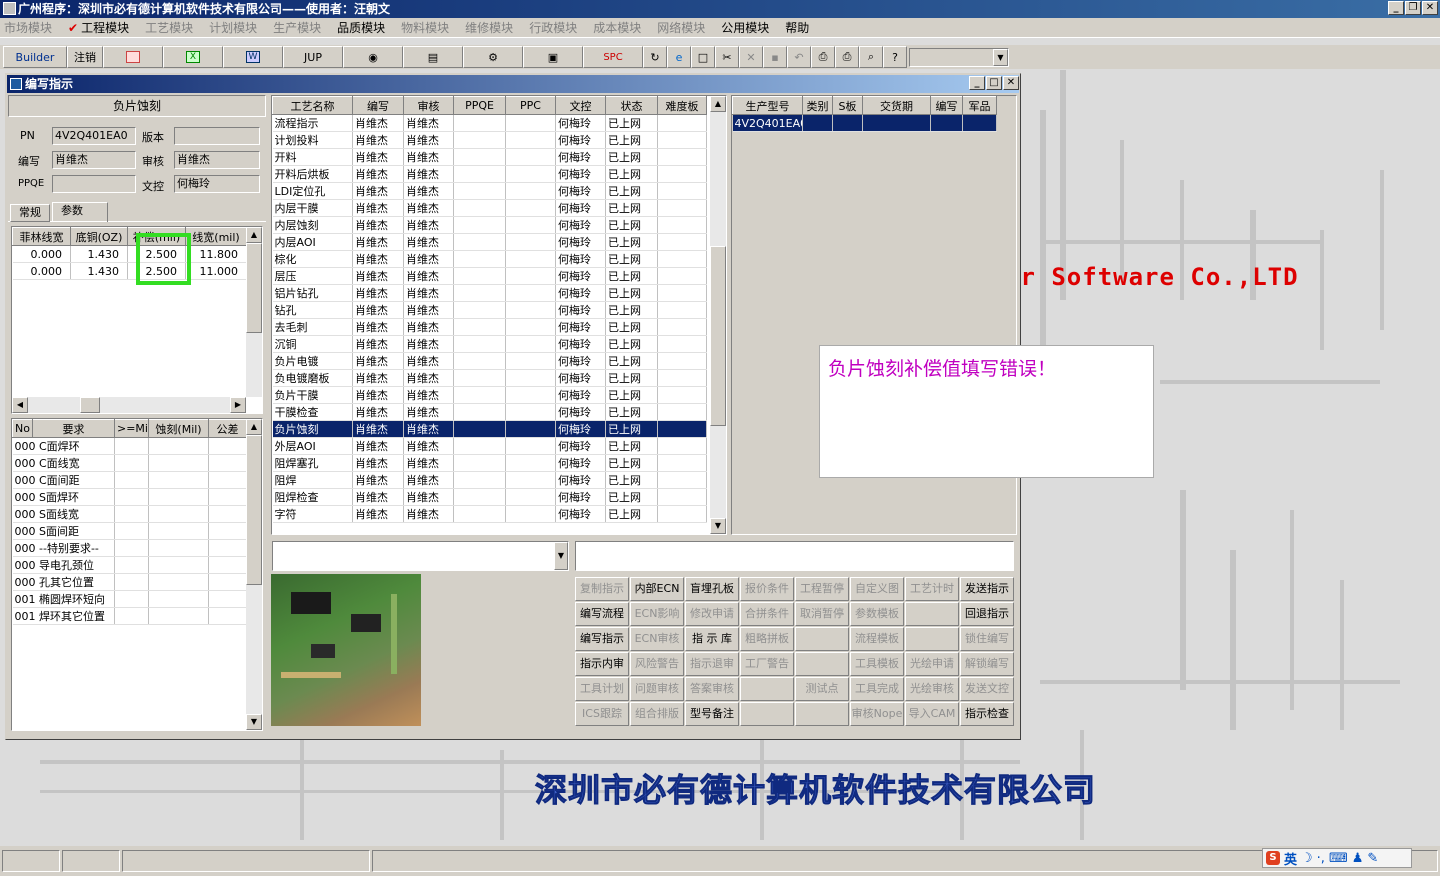  Describe the element at coordinates (1337, 858) in the screenshot. I see `ime-toolbar: S 英 ☽ ·, ⌨ ♟ ✎` at that location.